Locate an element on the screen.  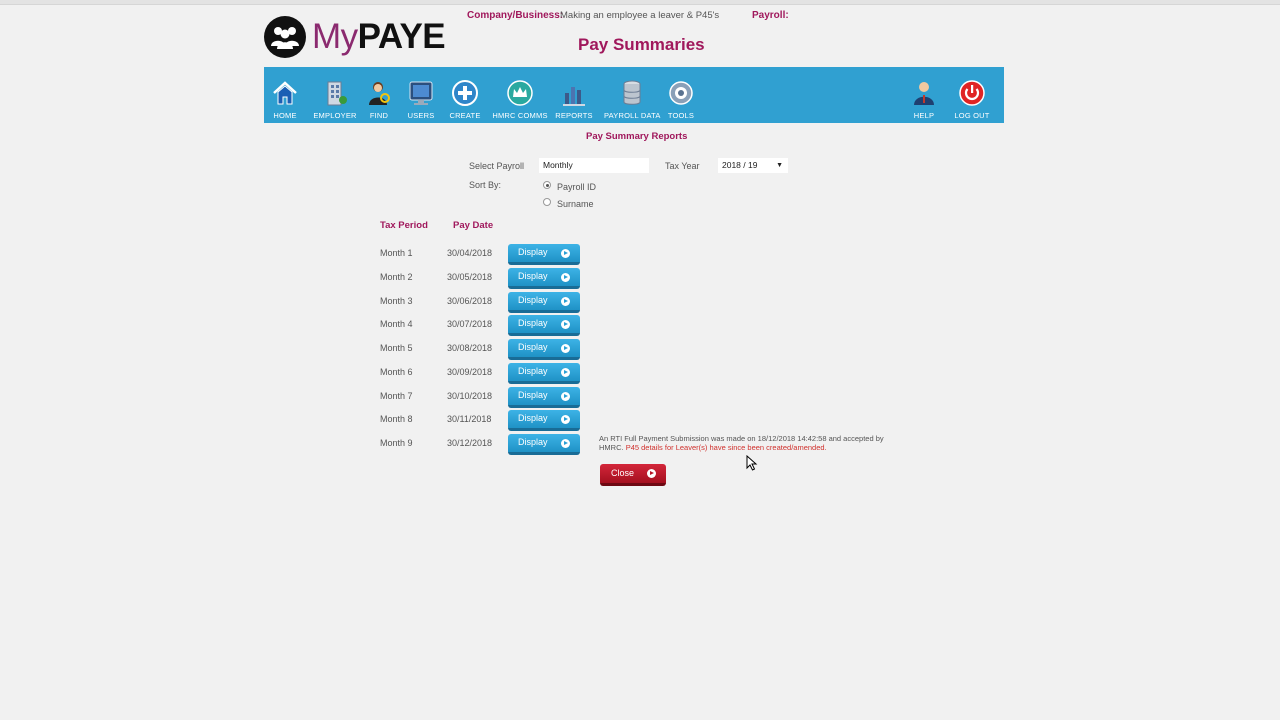
pay-date-cell: 30/12/2018 is located at coordinates (470, 443).